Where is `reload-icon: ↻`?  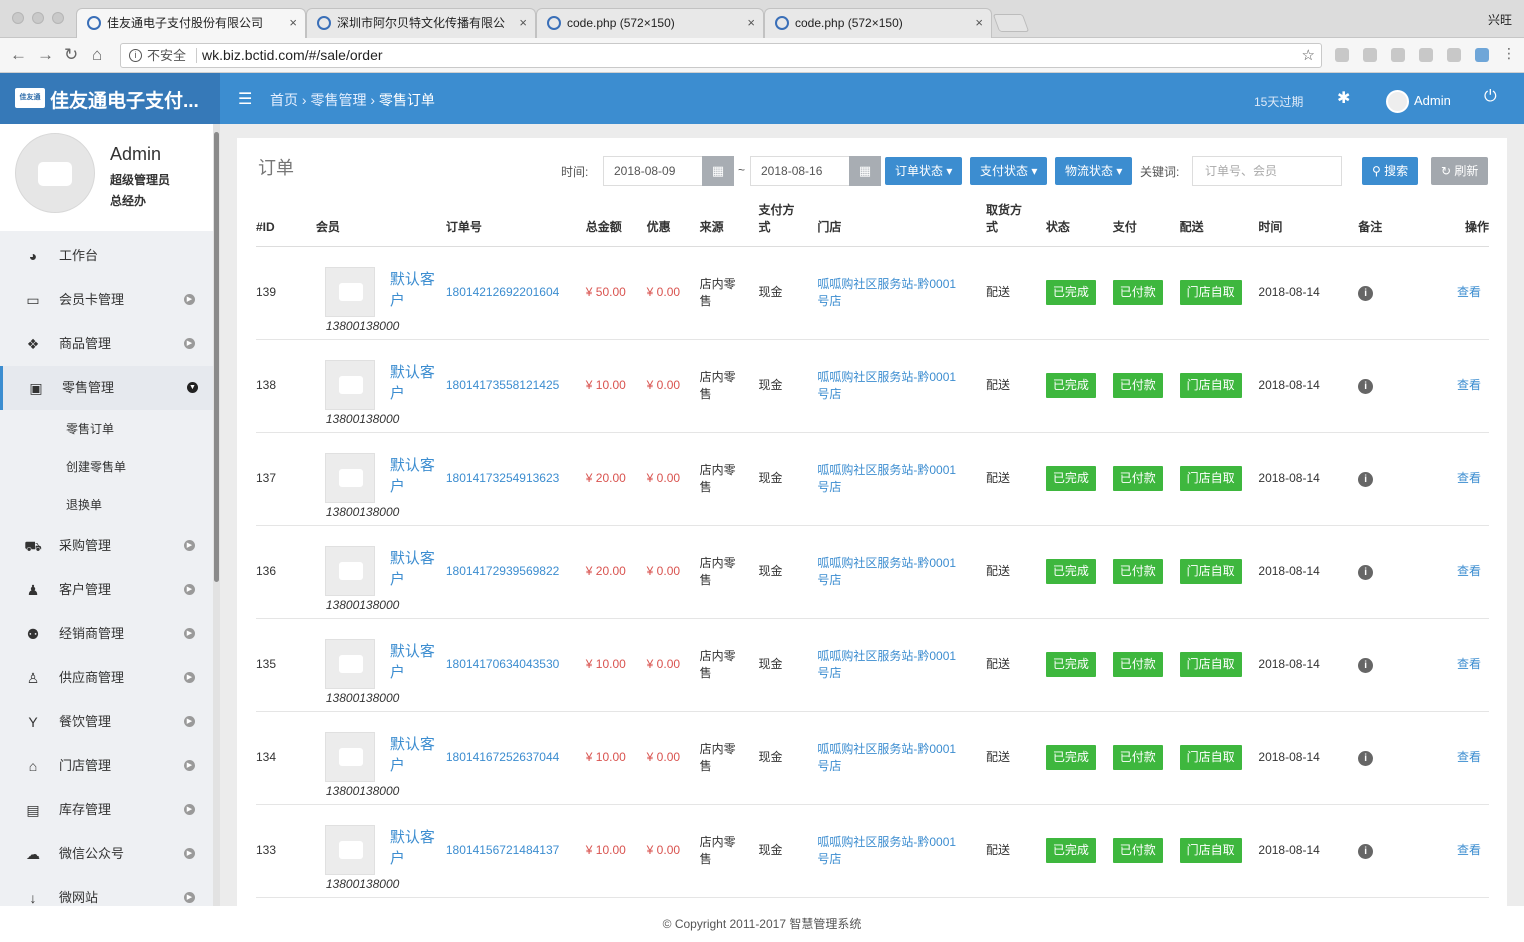 reload-icon: ↻ is located at coordinates (71, 55).